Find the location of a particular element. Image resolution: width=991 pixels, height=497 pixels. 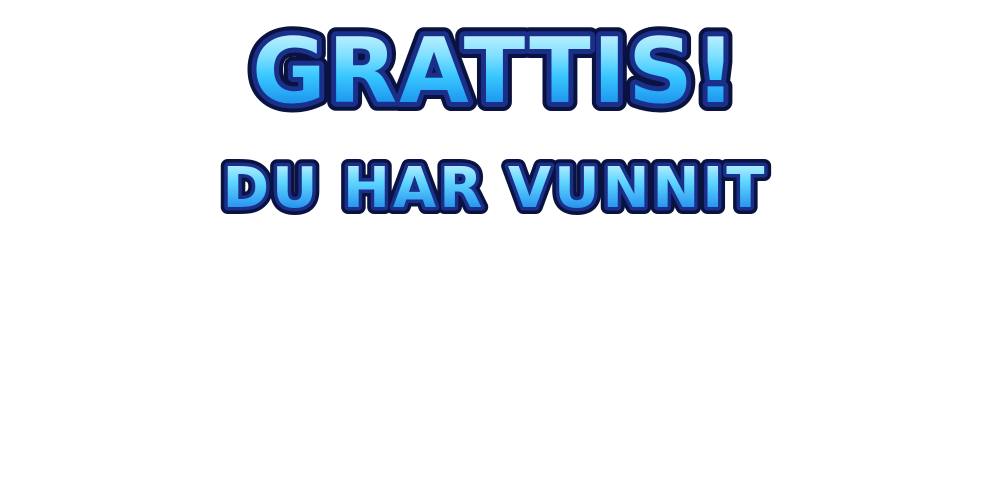

headline-text: GRATTIS! is located at coordinates (495, 71).